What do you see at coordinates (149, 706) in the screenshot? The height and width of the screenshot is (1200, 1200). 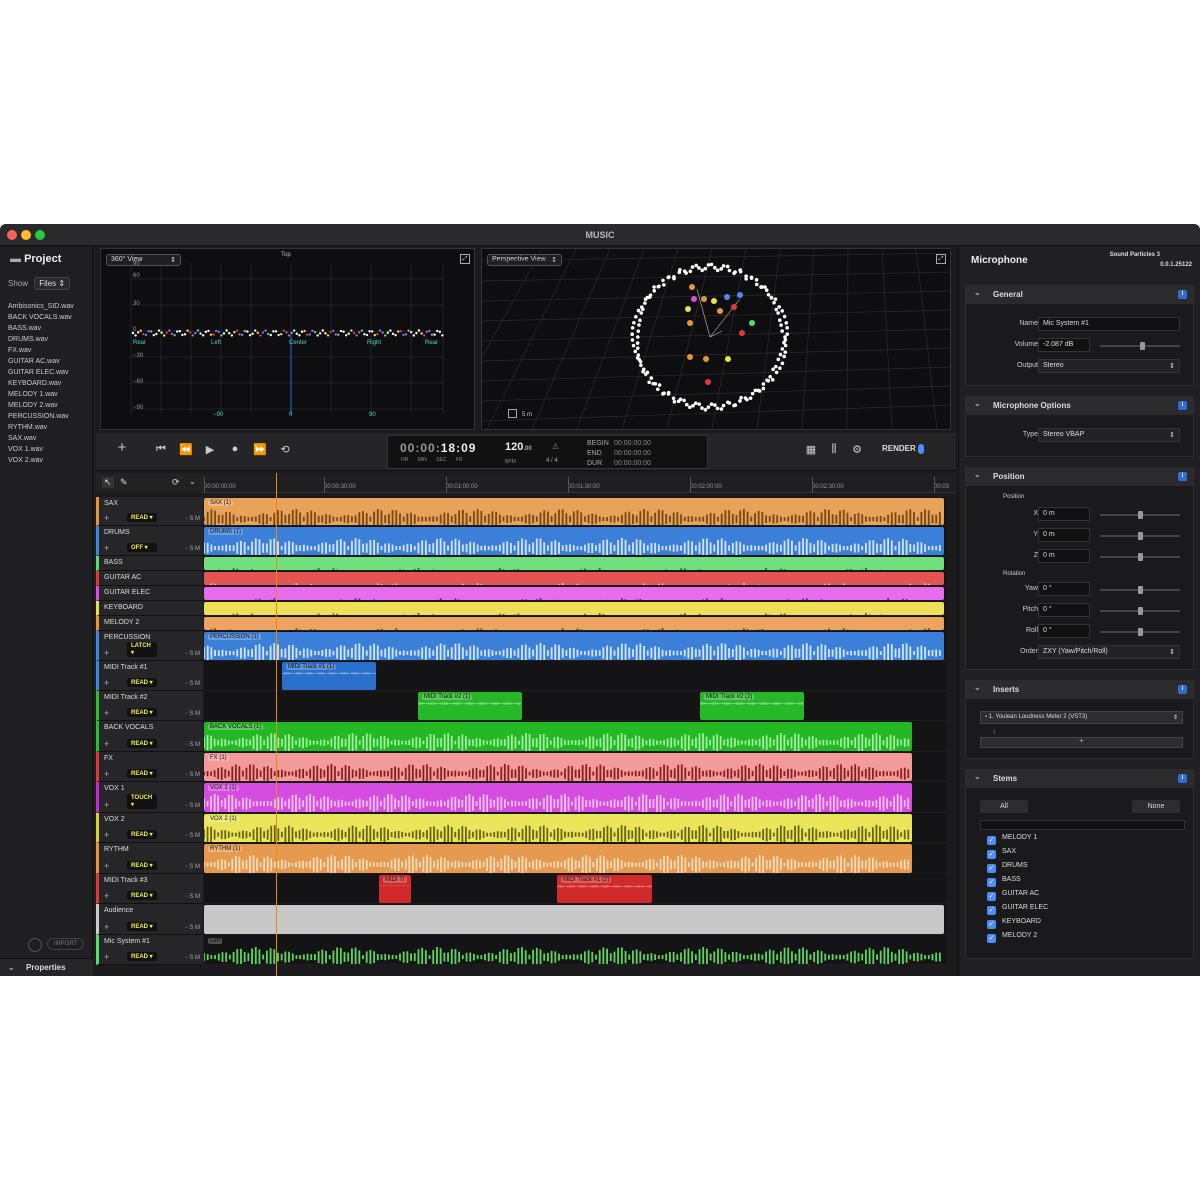 I see `track-header: MIDI Track #2 + READ ▾ ◦ S M` at bounding box center [149, 706].